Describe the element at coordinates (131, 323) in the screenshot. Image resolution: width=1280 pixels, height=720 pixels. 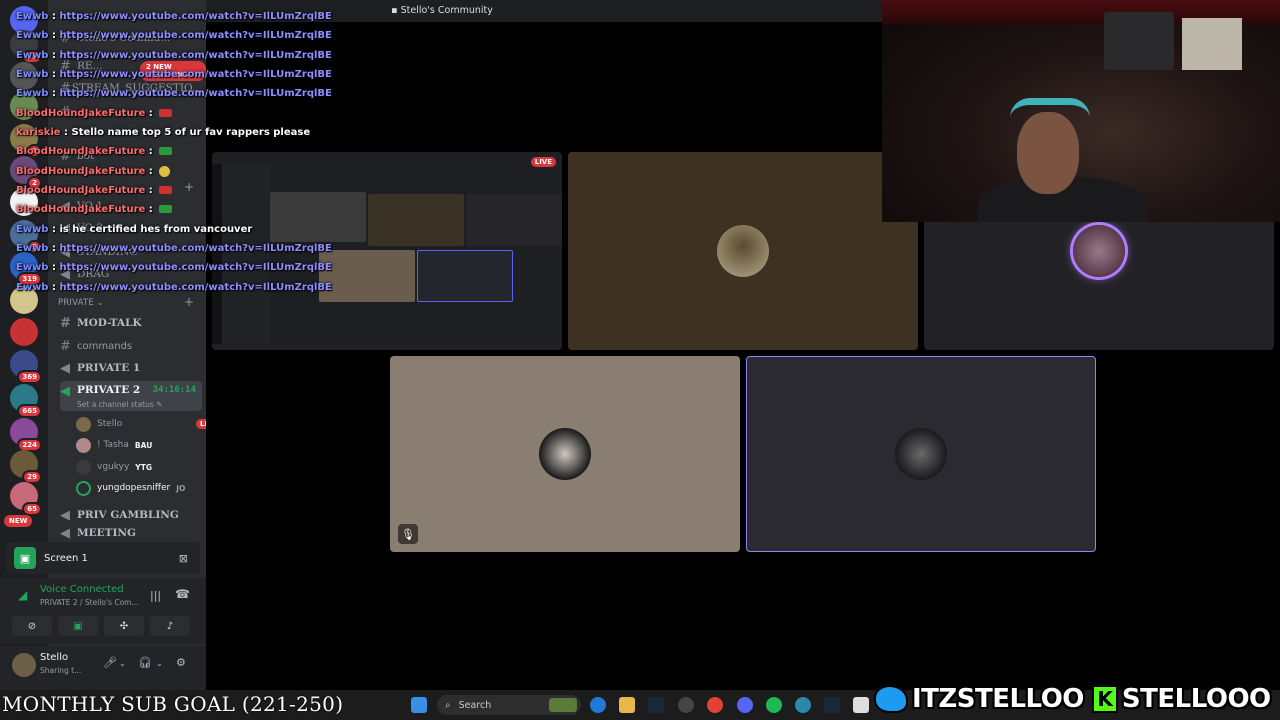
I see `channel-mod-talk: # MOD-TALK` at that location.